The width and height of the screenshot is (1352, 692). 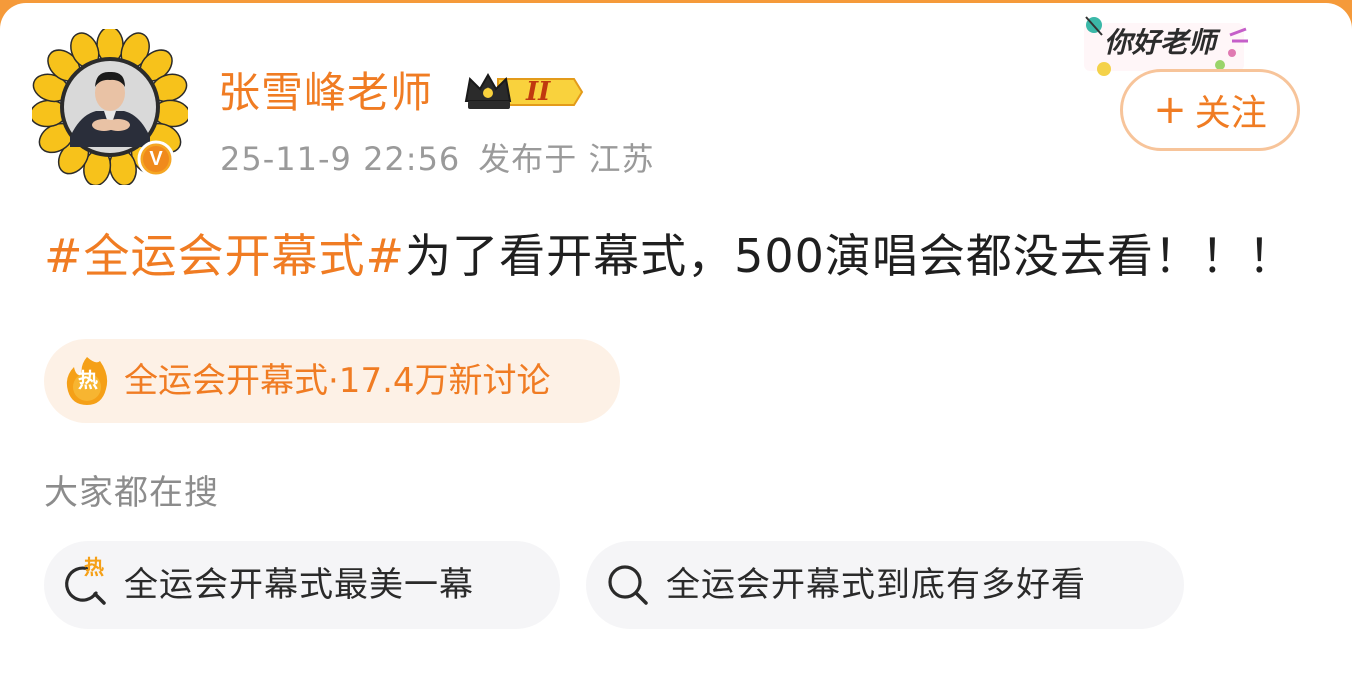 What do you see at coordinates (1230, 113) in the screenshot?
I see `follow-label: 关注` at bounding box center [1230, 113].